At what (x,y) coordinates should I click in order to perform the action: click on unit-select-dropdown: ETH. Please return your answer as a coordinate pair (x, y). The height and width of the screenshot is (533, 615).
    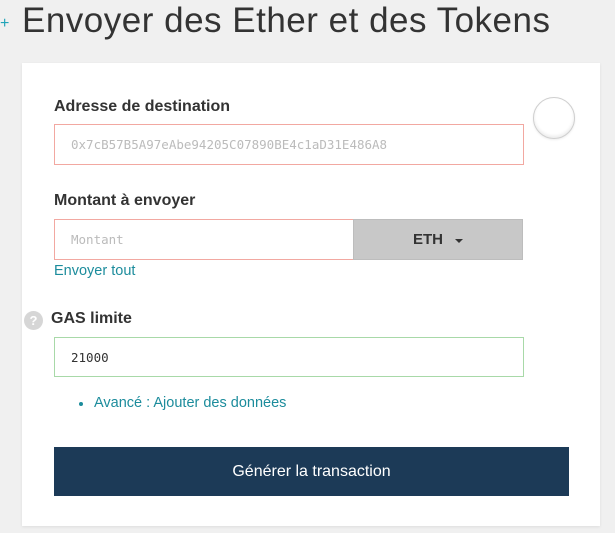
    Looking at the image, I should click on (438, 239).